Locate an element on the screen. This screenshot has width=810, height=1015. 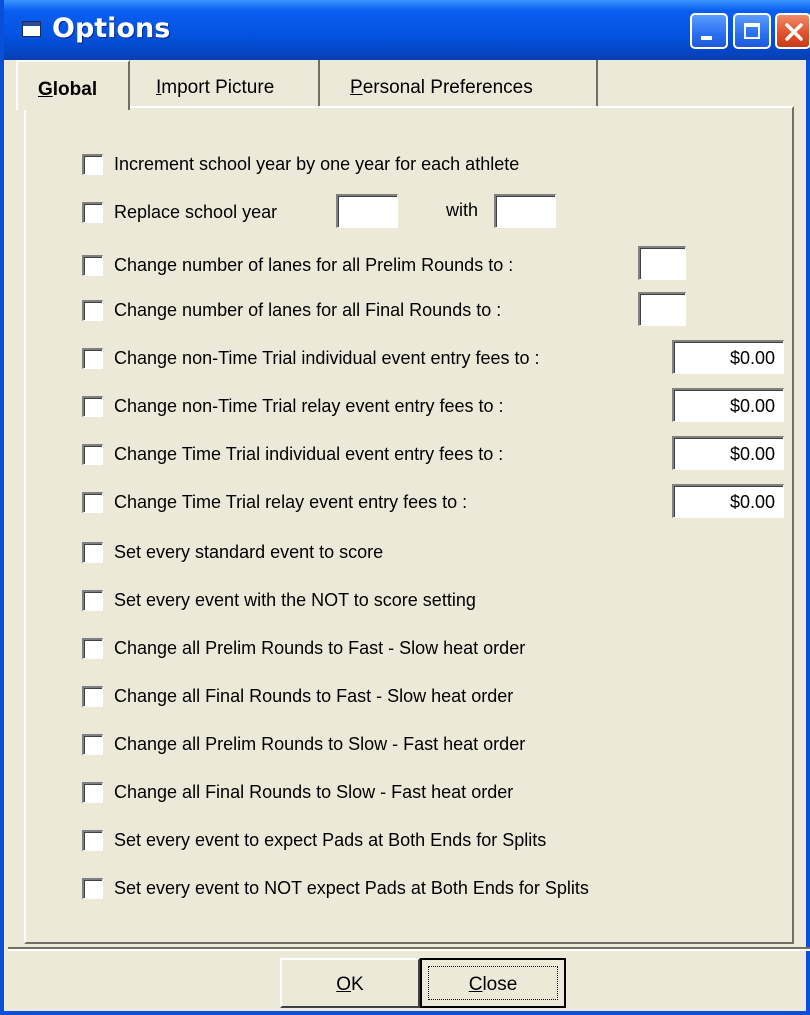
close-button: Close is located at coordinates (493, 983).